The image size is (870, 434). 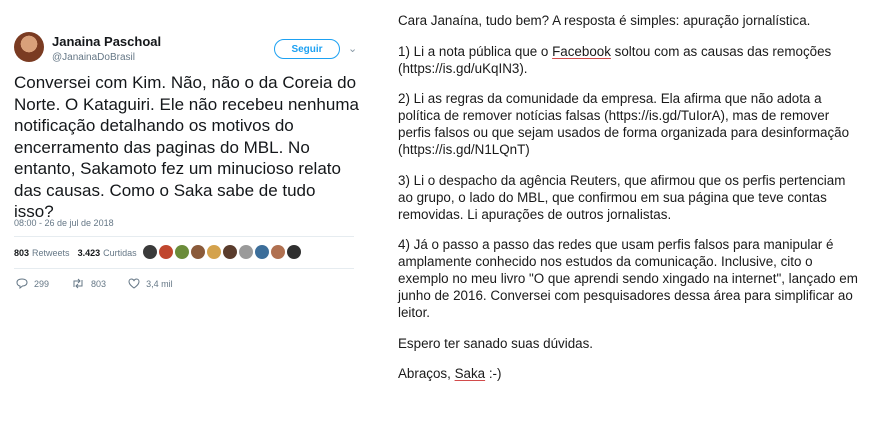 I want to click on letter-closing: Espero ter sanado suas dúvidas., so click(x=496, y=343).